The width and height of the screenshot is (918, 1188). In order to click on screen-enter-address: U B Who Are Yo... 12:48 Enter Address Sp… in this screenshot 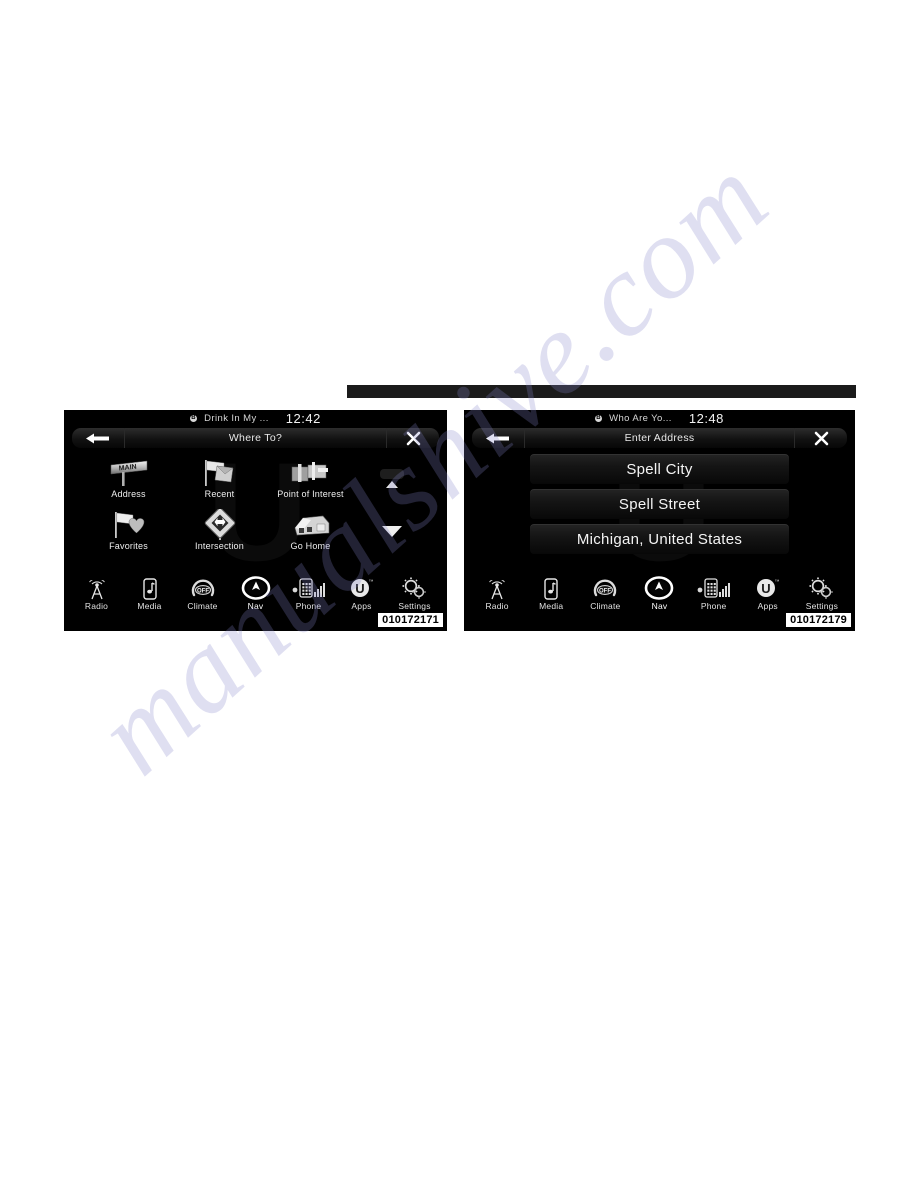, I will do `click(659, 520)`.